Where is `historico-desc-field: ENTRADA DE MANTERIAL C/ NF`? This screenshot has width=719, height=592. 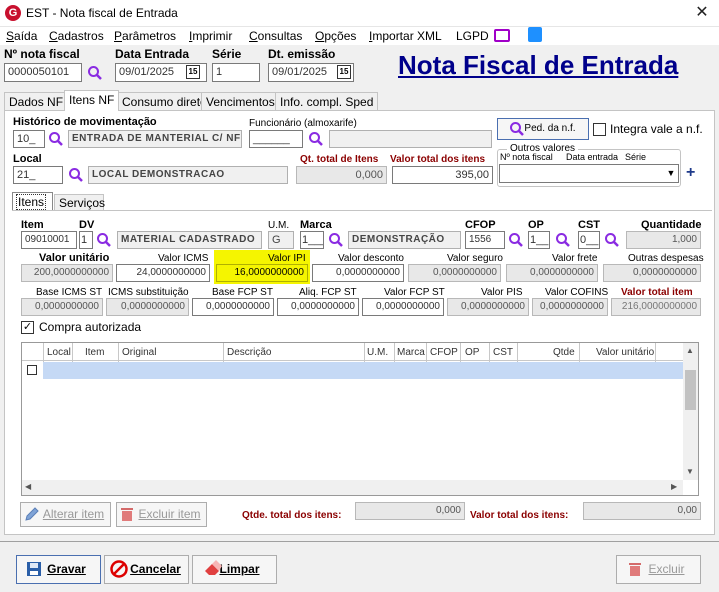
historico-desc-field: ENTRADA DE MANTERIAL C/ NF is located at coordinates (155, 139).